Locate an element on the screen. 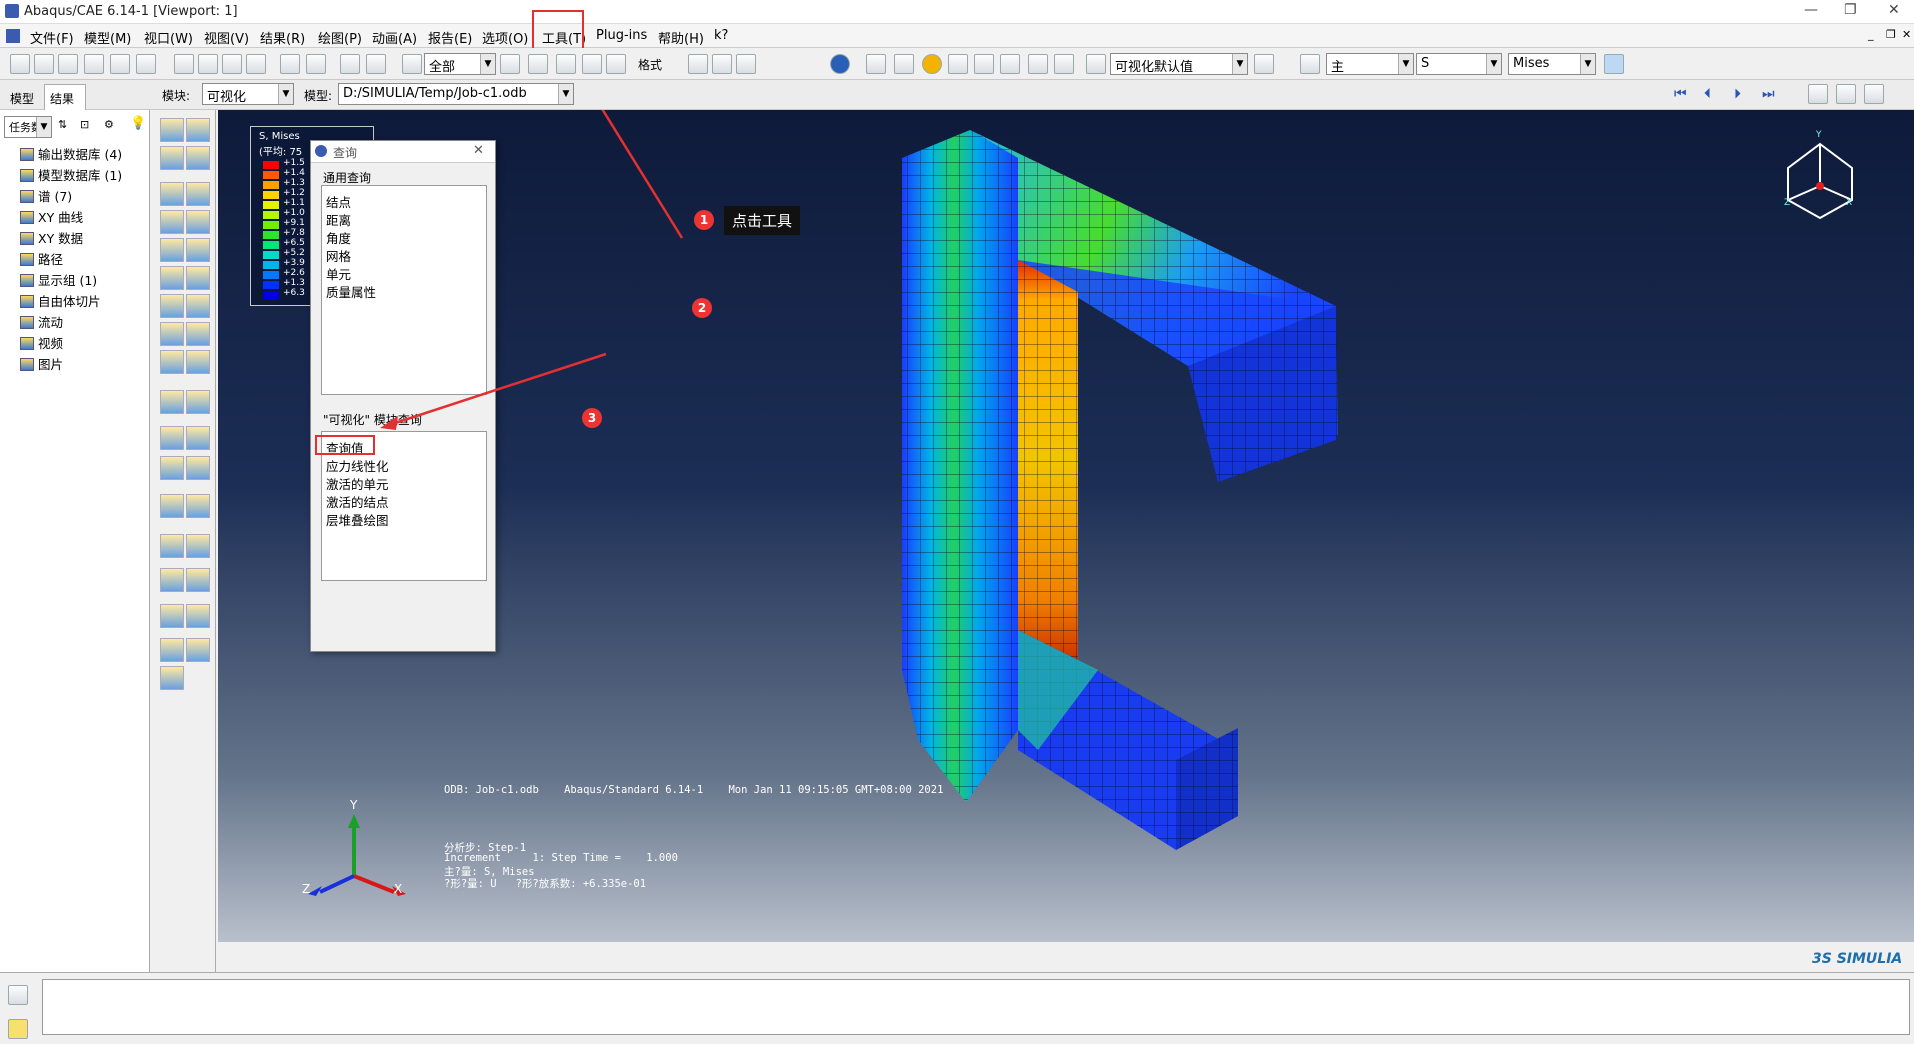  layer-icon is located at coordinates (350, 64).